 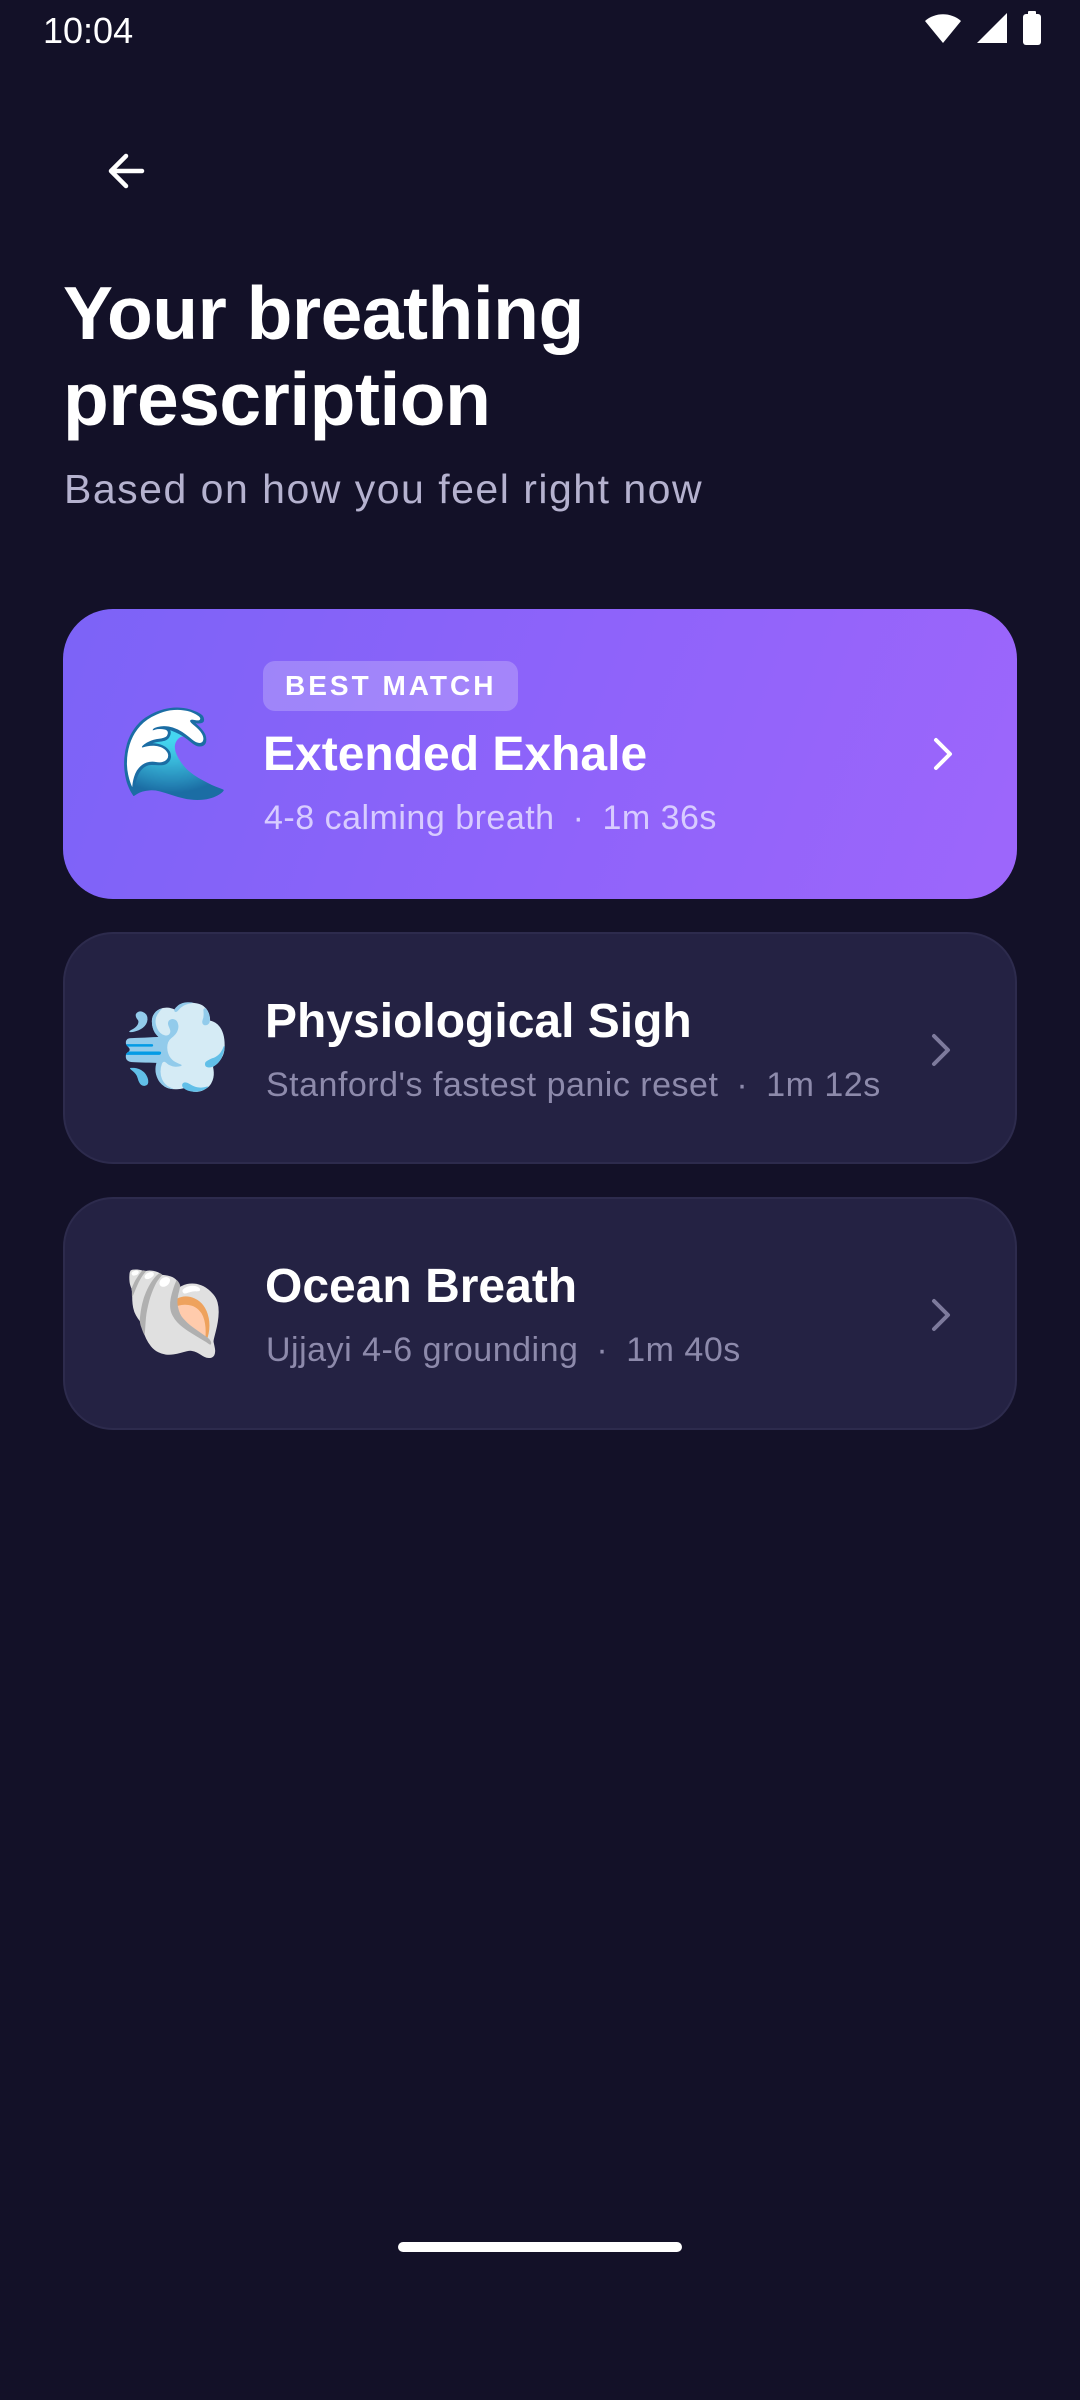 What do you see at coordinates (992, 30) in the screenshot?
I see `cellular-signal-icon` at bounding box center [992, 30].